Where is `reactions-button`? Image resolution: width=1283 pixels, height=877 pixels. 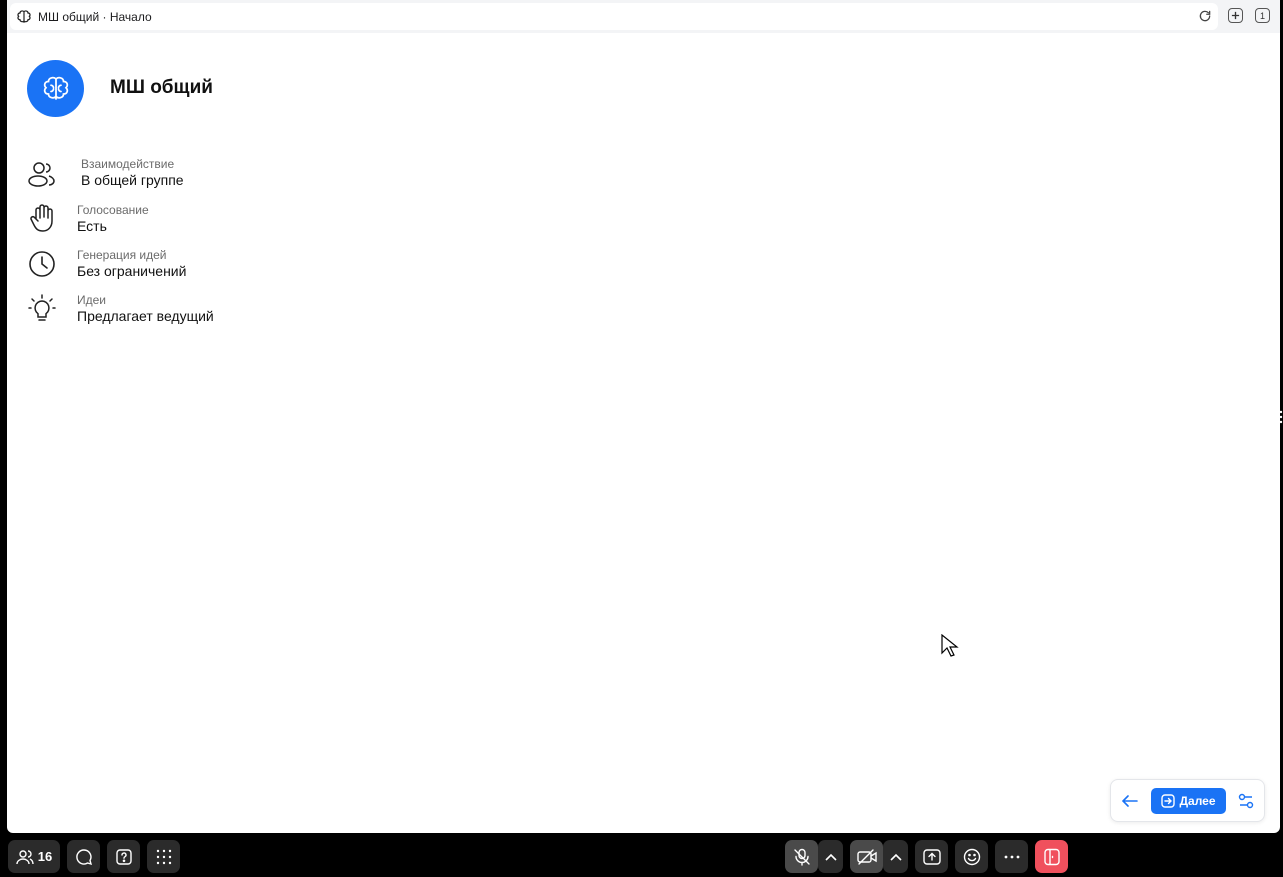
reactions-button is located at coordinates (971, 856).